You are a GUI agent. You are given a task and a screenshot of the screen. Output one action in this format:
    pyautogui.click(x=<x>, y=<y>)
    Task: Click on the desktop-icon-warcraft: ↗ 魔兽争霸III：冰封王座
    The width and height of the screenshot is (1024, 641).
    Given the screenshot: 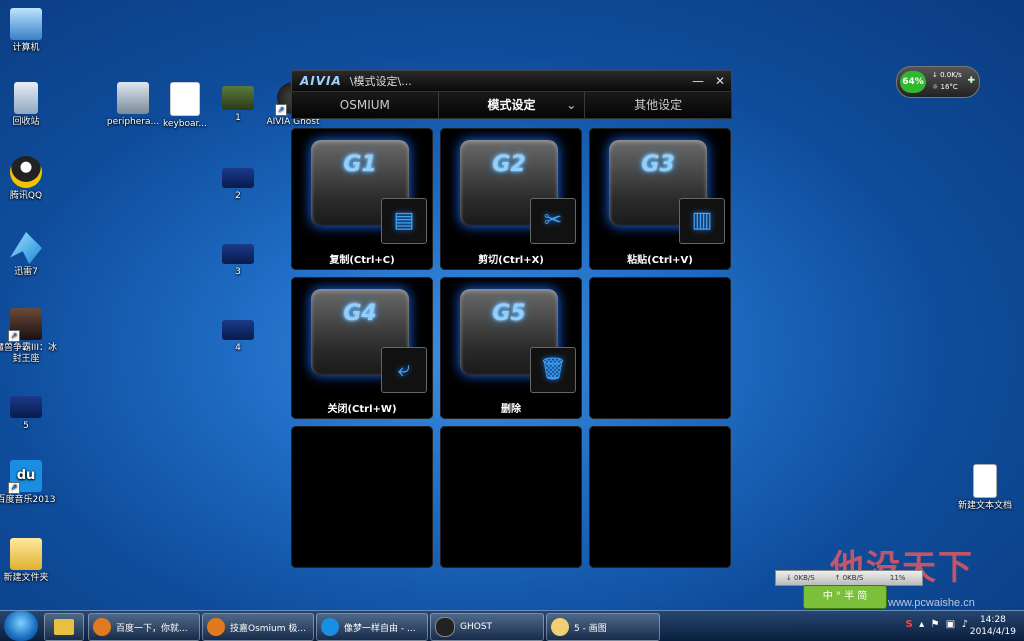 What is the action you would take?
    pyautogui.click(x=29, y=336)
    